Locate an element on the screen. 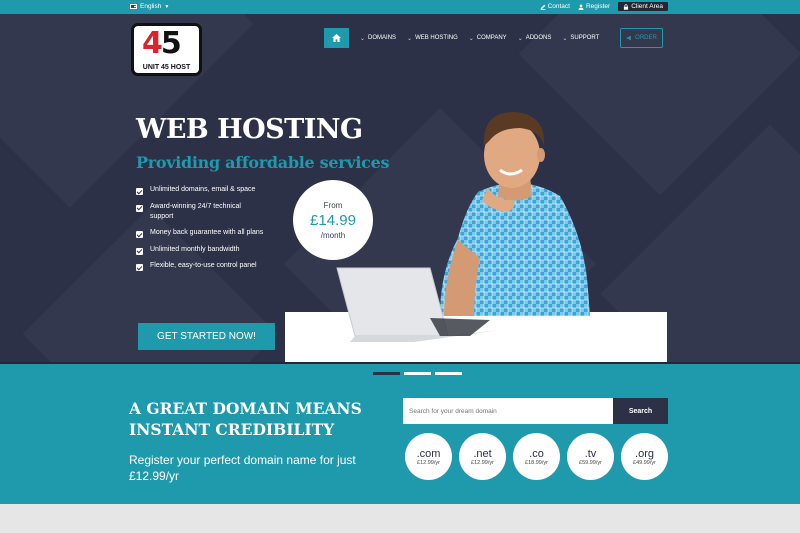 This screenshot has width=800, height=533. hero-title: WEB HOSTING is located at coordinates (249, 129).